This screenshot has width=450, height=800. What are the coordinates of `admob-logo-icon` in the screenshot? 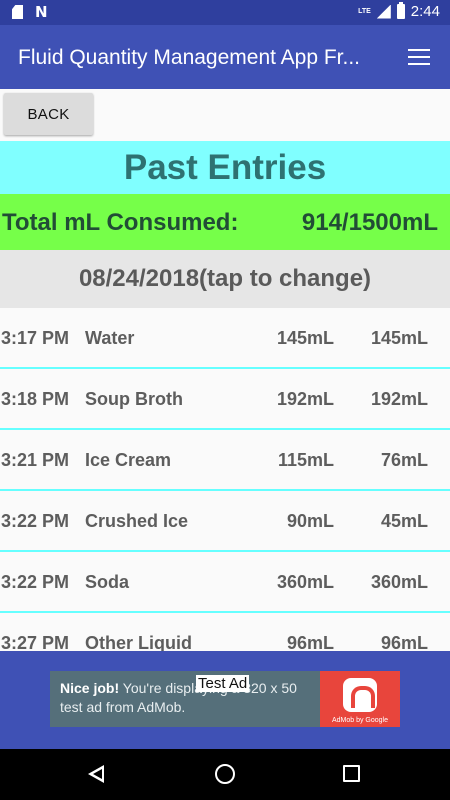 It's located at (360, 695).